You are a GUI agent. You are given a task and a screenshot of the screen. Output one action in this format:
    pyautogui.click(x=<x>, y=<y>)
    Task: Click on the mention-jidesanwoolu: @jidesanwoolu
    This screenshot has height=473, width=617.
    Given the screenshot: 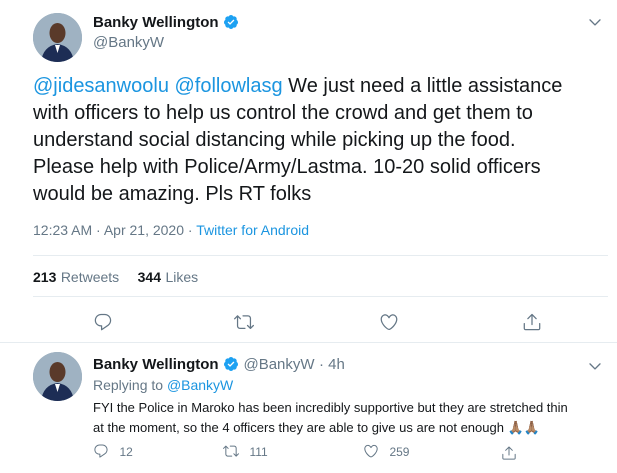 What is the action you would take?
    pyautogui.click(x=101, y=86)
    